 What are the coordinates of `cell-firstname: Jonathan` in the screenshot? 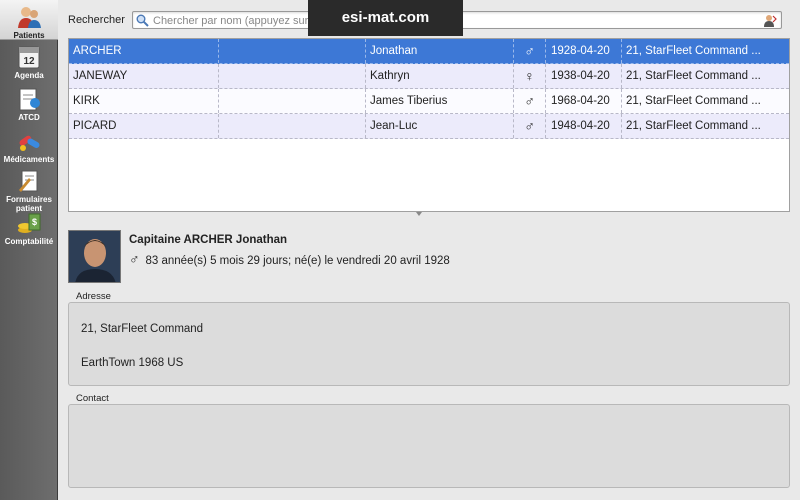 It's located at (440, 51).